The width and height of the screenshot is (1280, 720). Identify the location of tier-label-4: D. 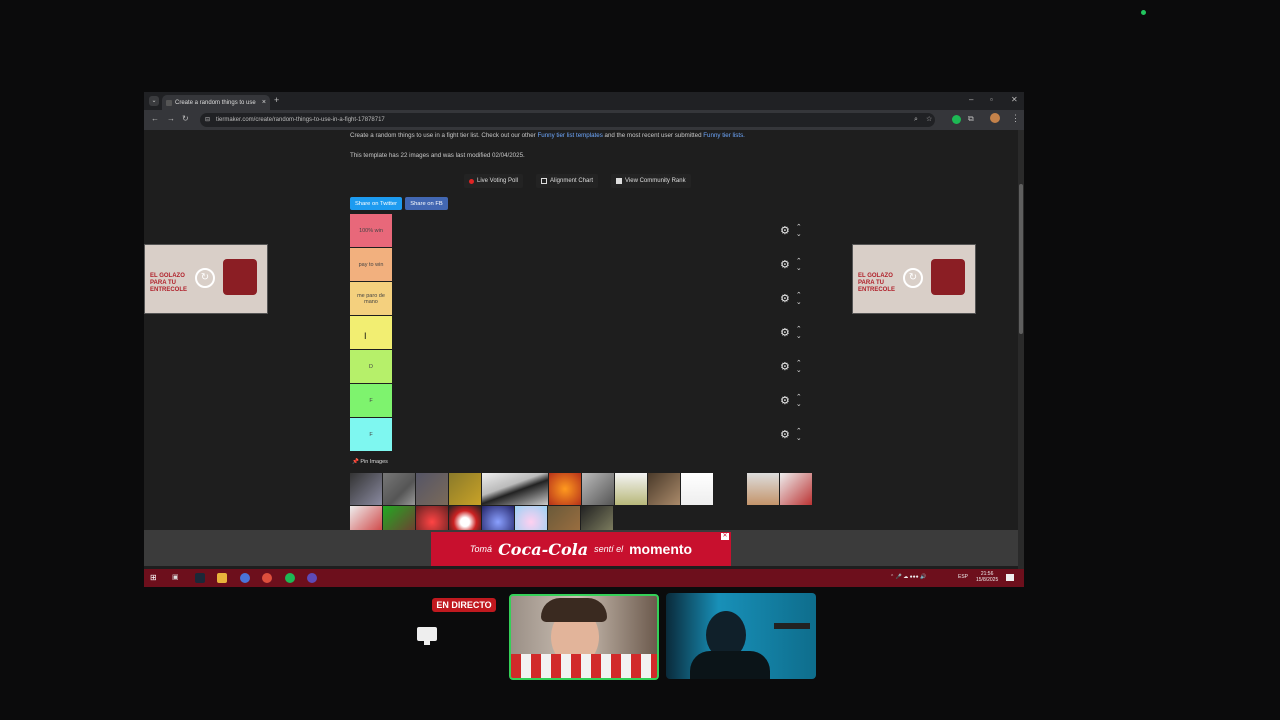
(371, 366).